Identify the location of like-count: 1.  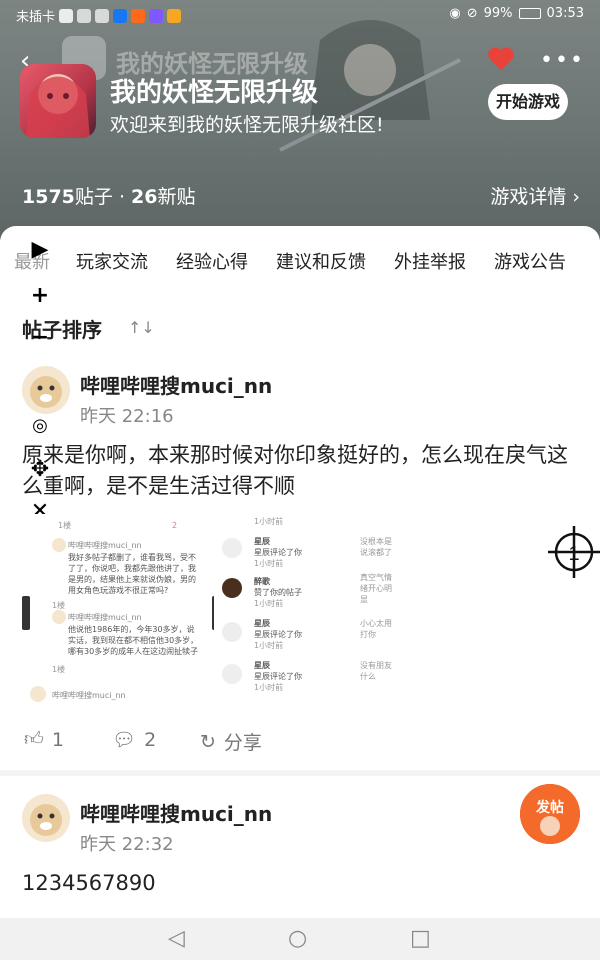
(57, 739).